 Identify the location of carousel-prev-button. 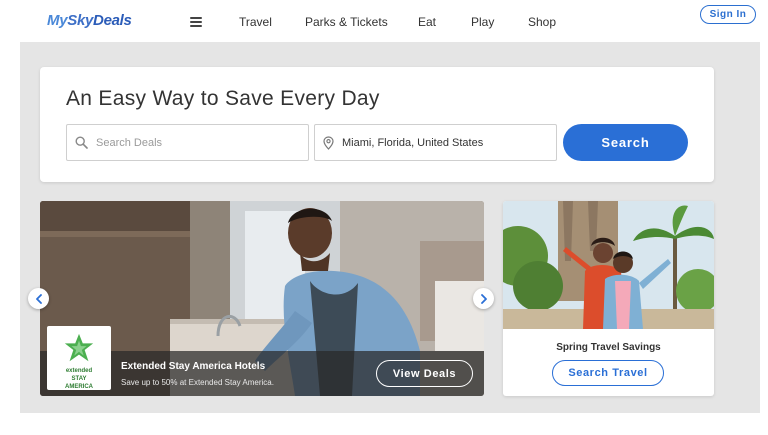
(38, 298).